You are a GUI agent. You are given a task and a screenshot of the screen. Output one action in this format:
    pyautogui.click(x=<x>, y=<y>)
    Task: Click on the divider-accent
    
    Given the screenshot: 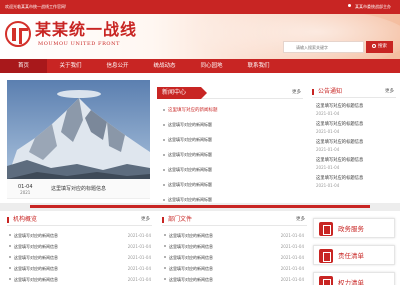 What is the action you would take?
    pyautogui.click(x=200, y=206)
    